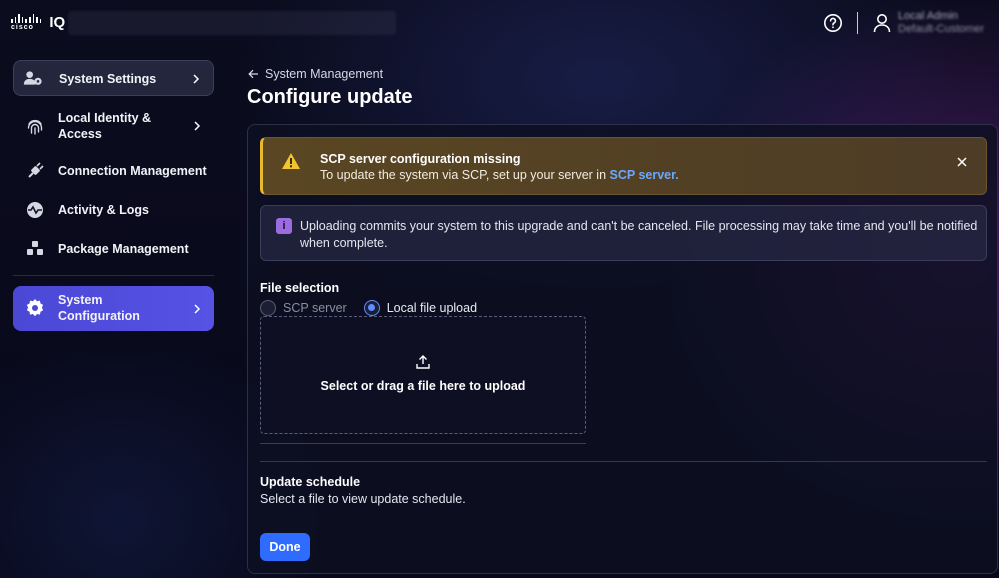  What do you see at coordinates (253, 74) in the screenshot?
I see `arrow-left-icon` at bounding box center [253, 74].